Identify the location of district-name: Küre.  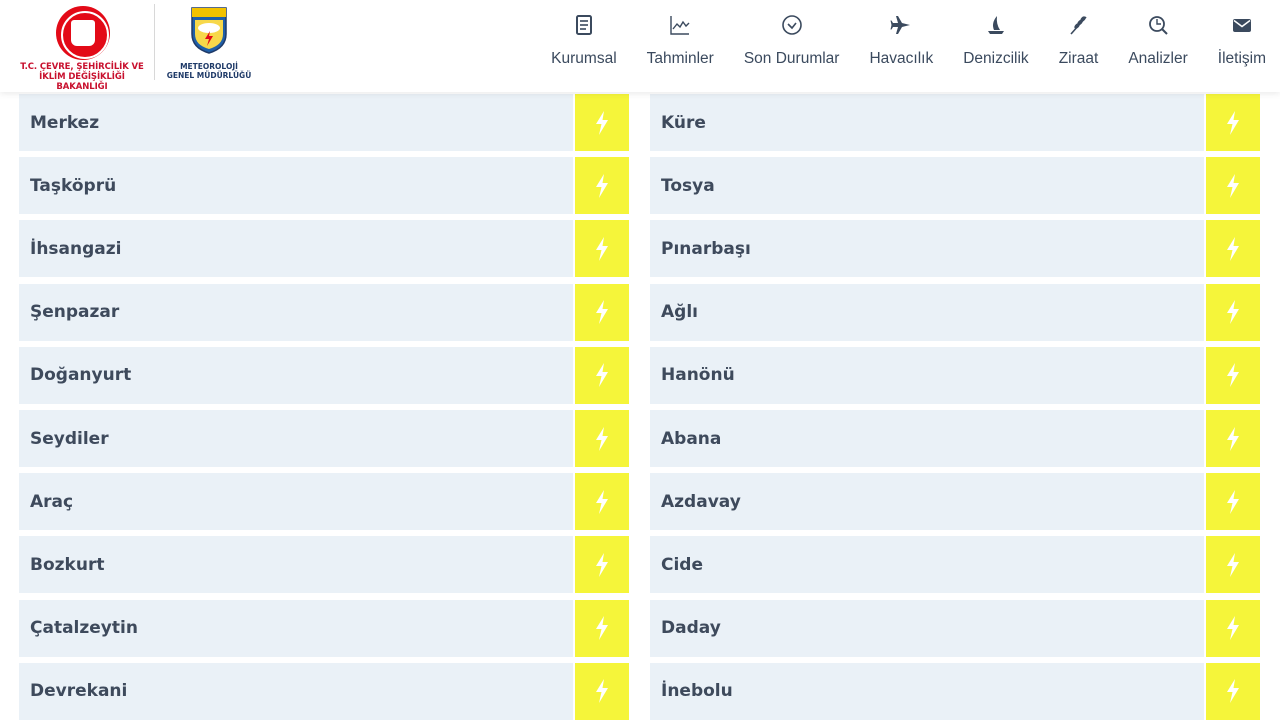
(927, 122).